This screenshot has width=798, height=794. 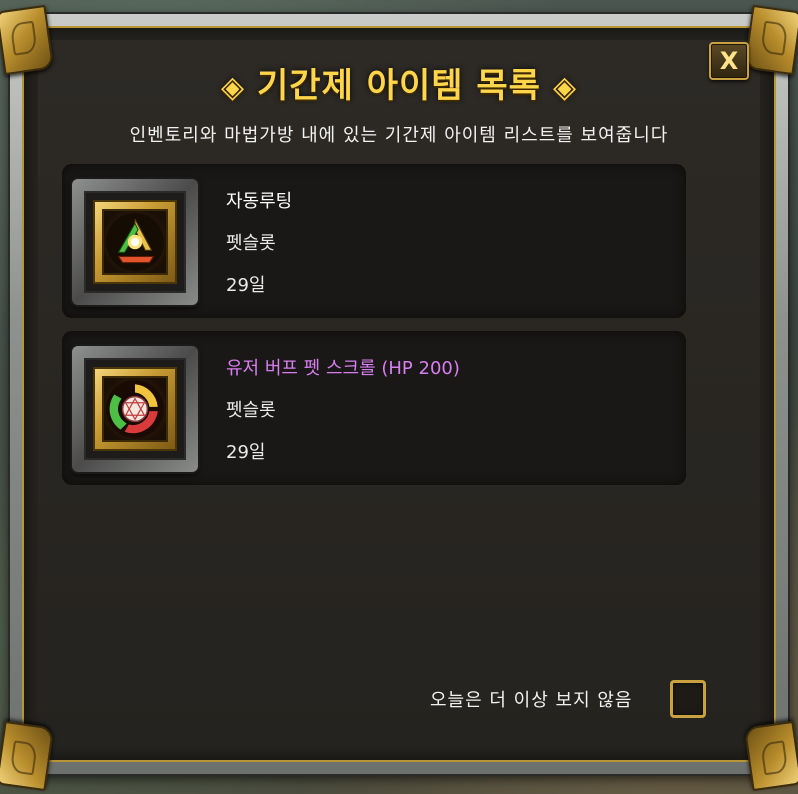 I want to click on auto-loot-icon-graphic, so click(x=135, y=242).